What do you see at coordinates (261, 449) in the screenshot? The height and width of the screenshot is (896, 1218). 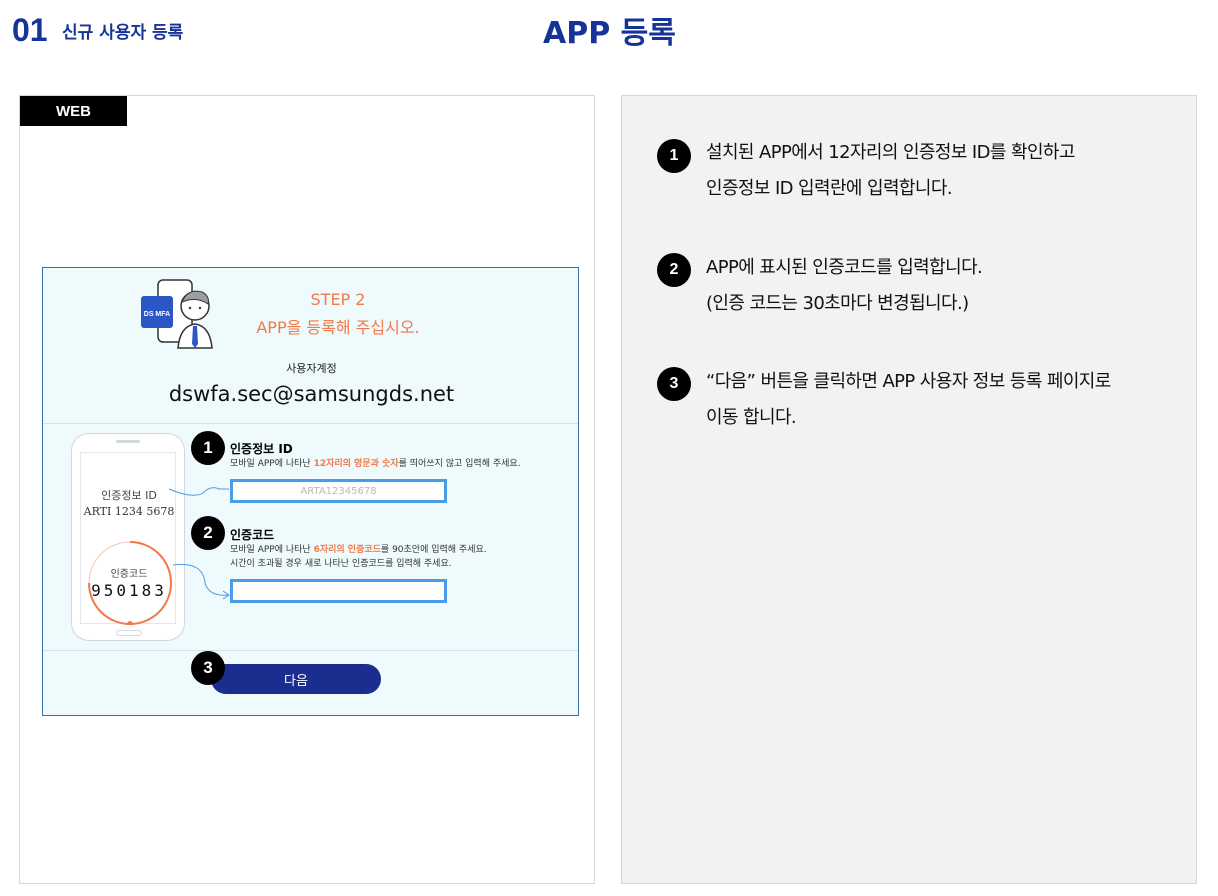 I see `field-title-id: 인증정보 ID` at bounding box center [261, 449].